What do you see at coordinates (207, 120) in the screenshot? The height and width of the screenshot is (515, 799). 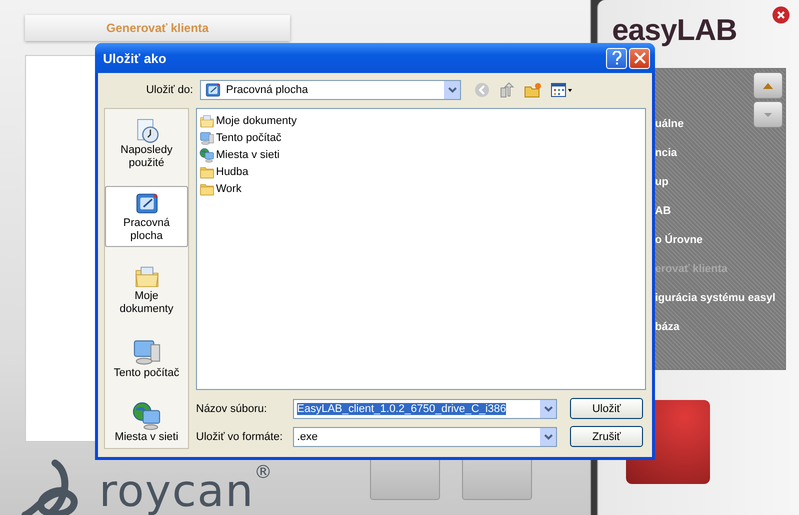 I see `document-folder-icon` at bounding box center [207, 120].